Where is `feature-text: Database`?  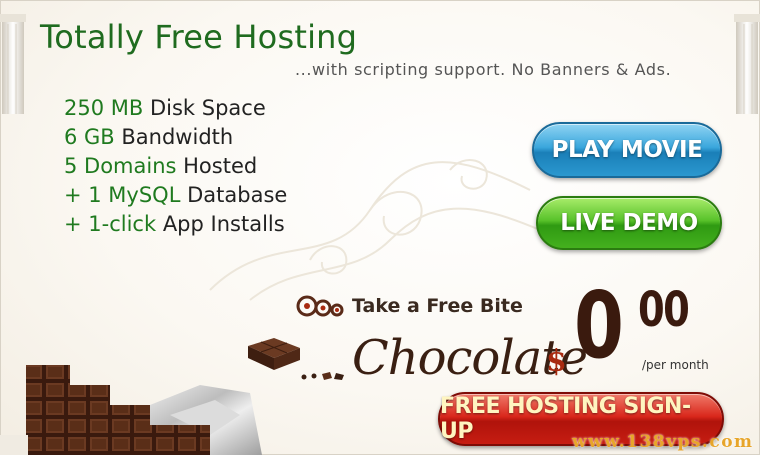 feature-text: Database is located at coordinates (234, 195).